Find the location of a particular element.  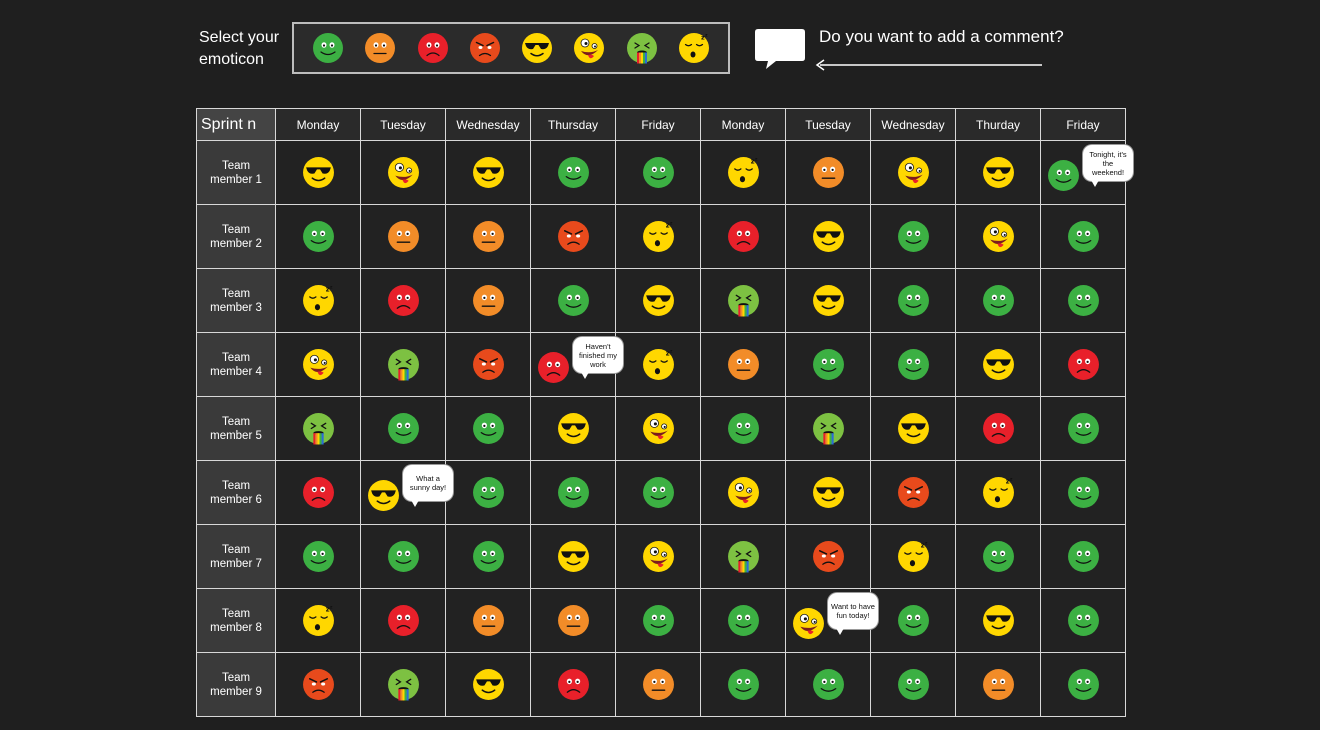

mood-cell: What a sunny day! is located at coordinates (406, 492).